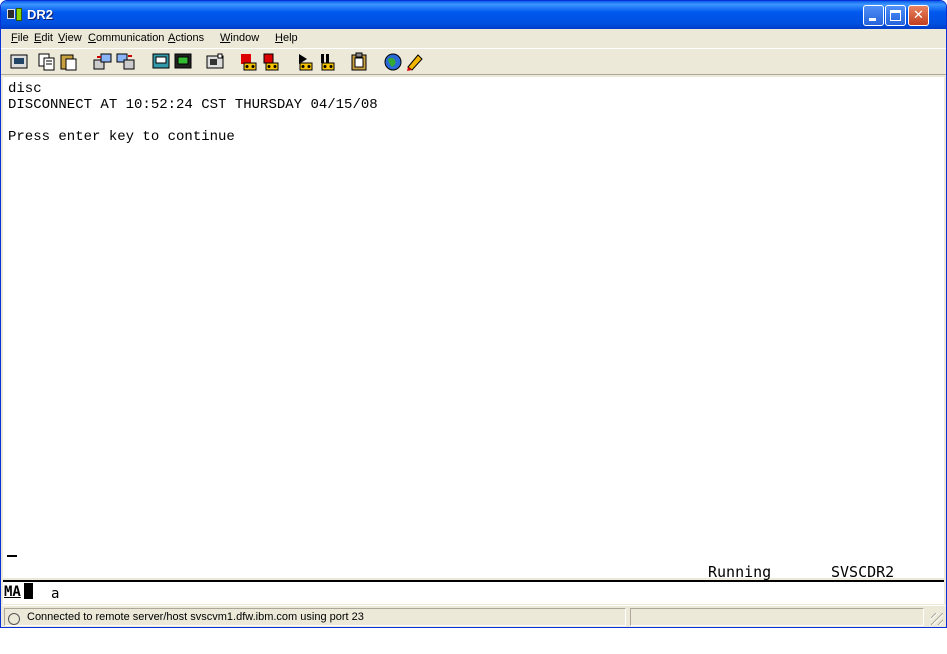 The image size is (947, 654). I want to click on stop-macro-icon, so click(271, 62).